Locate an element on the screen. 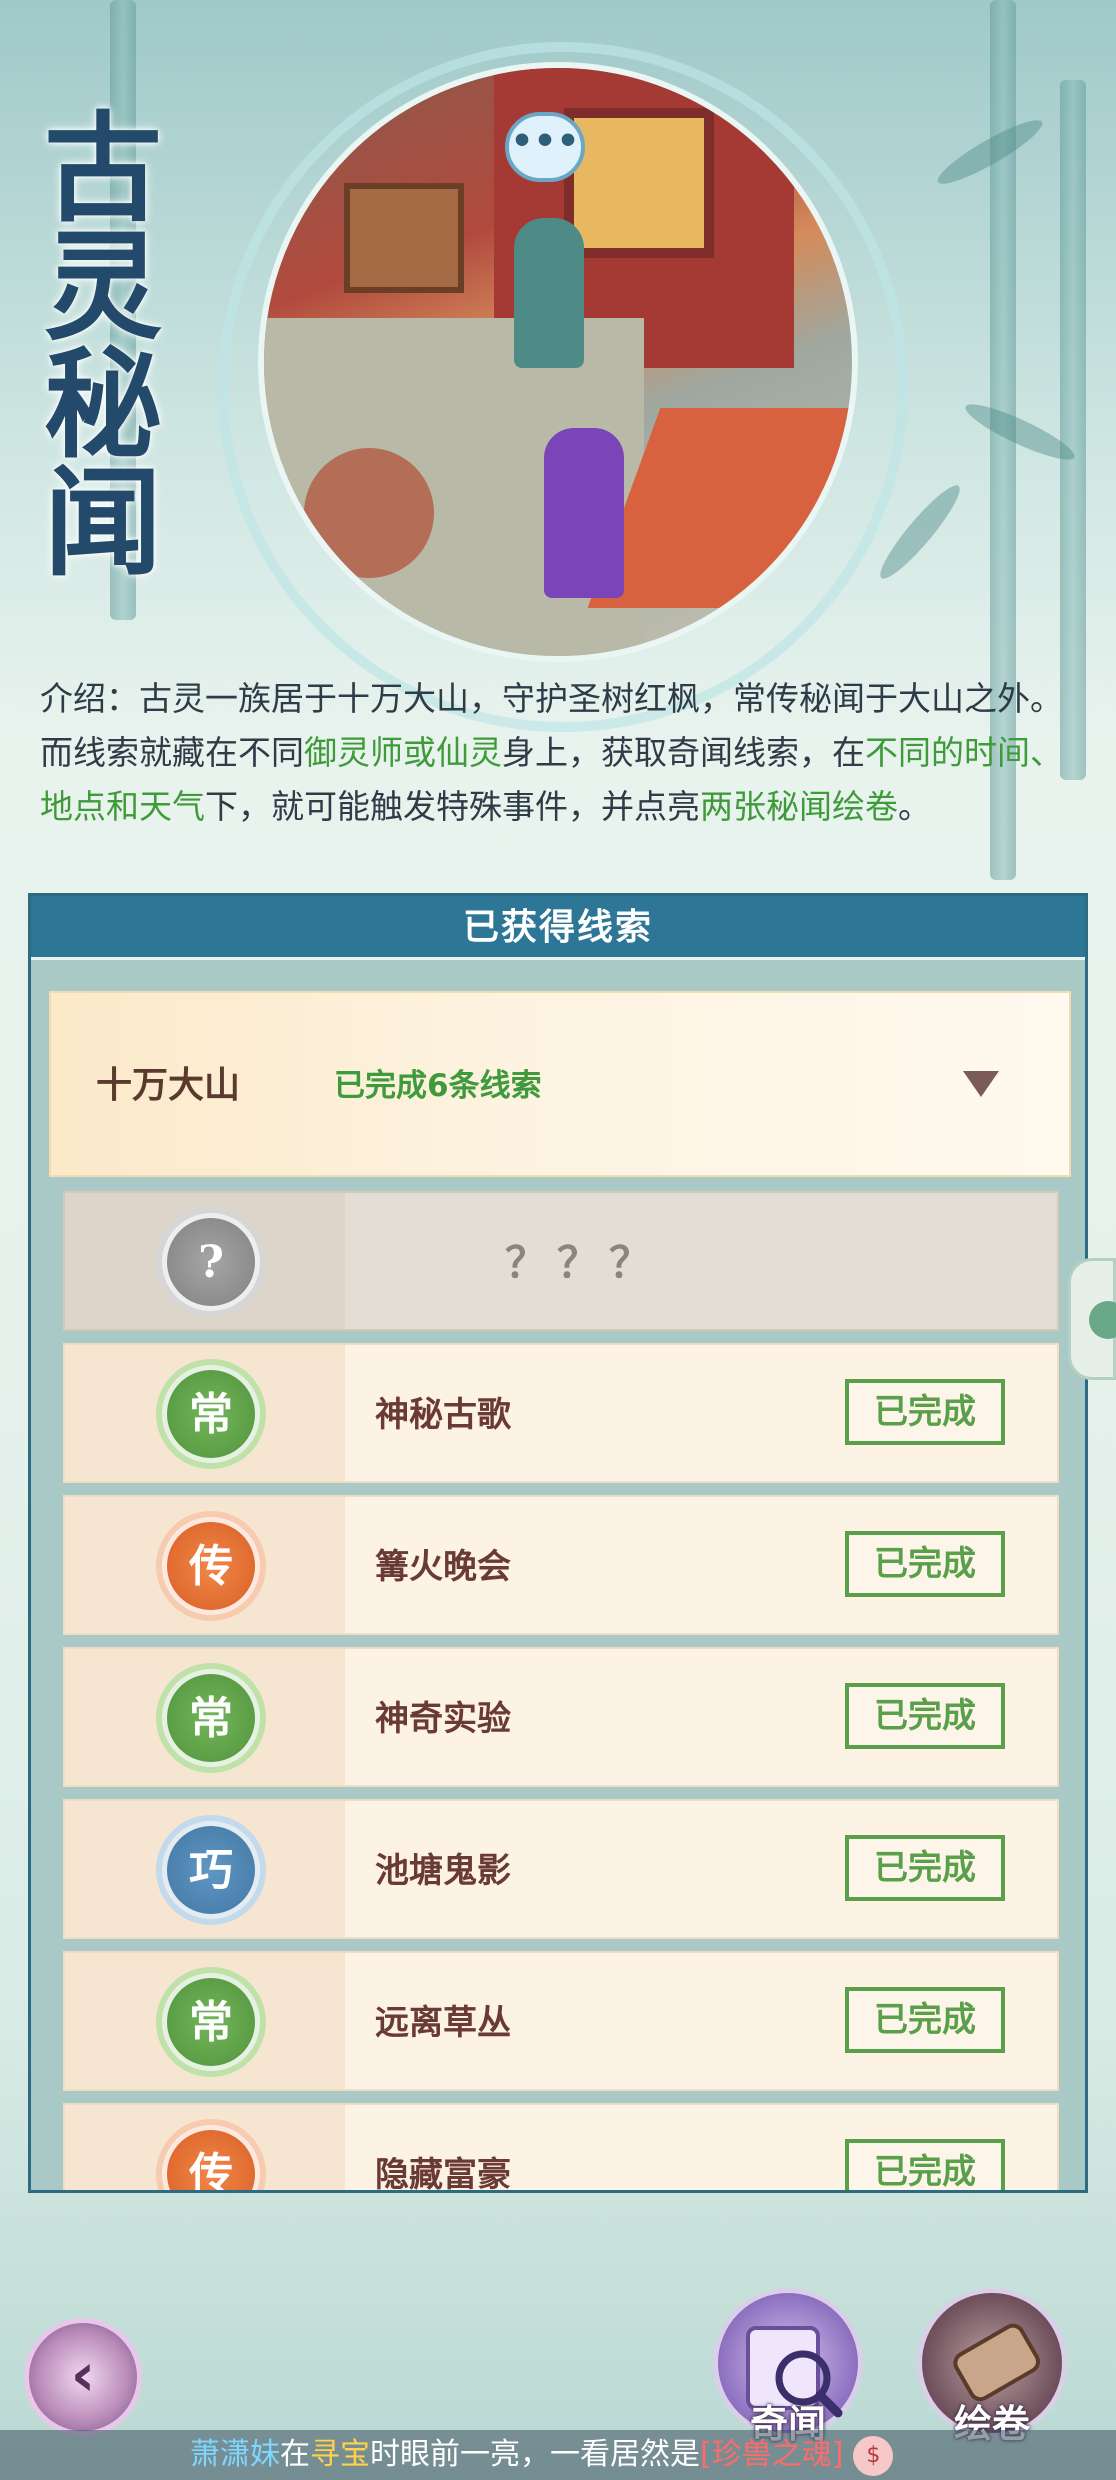 This screenshot has width=1116, height=2480. page-title: 古灵秘闻 is located at coordinates (102, 345).